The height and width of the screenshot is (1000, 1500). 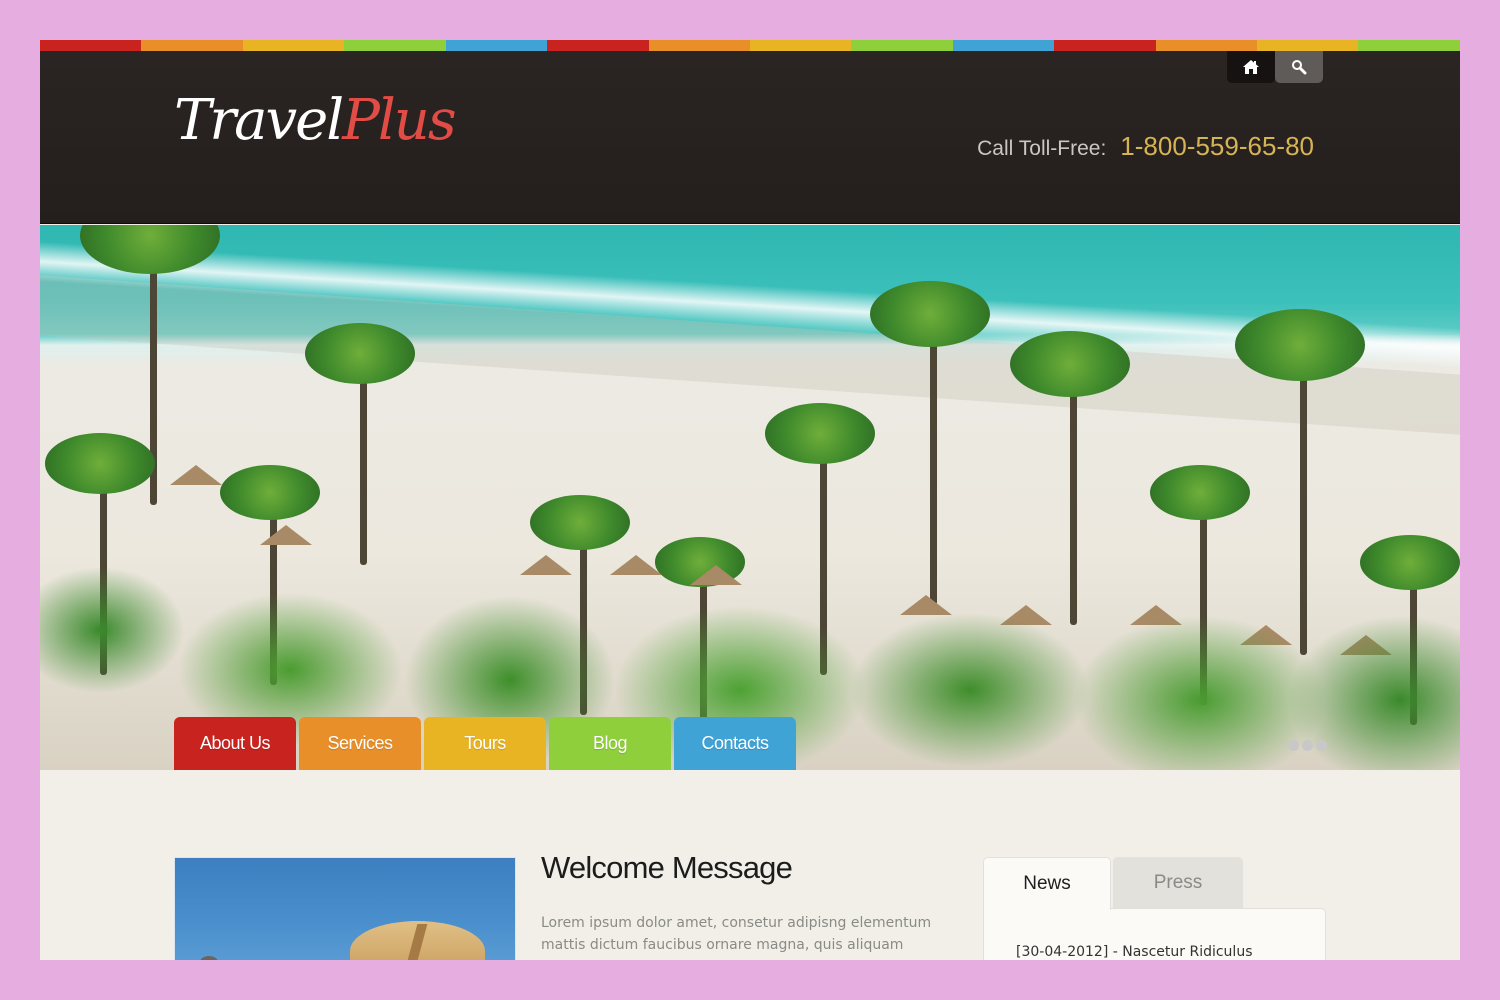 What do you see at coordinates (1047, 883) in the screenshot?
I see `tab-news: News` at bounding box center [1047, 883].